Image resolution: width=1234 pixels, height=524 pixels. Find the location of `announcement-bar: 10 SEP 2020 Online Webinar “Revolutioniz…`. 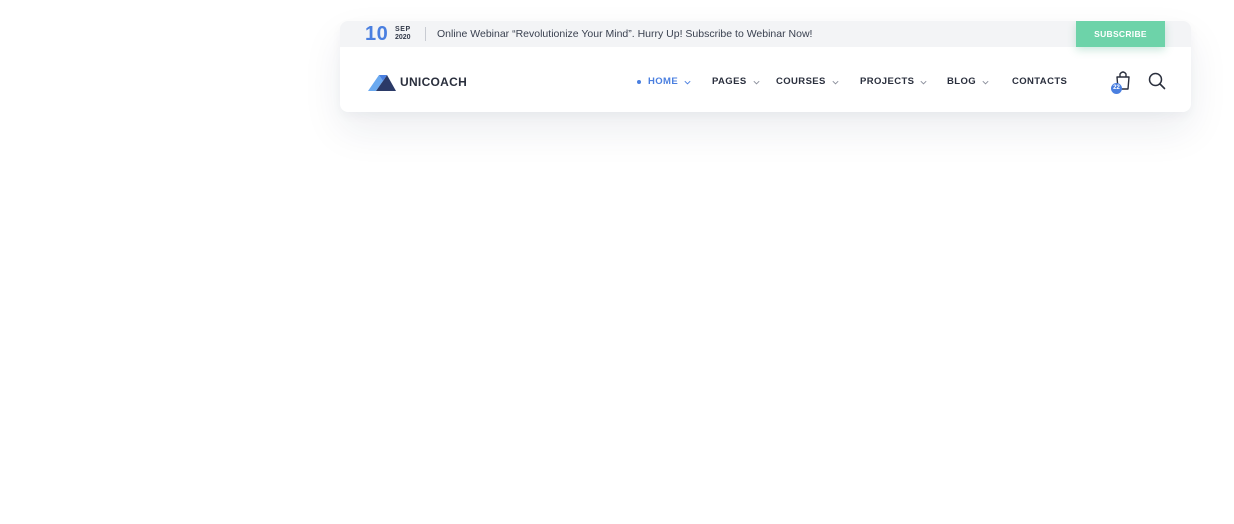

announcement-bar: 10 SEP 2020 Online Webinar “Revolutioniz… is located at coordinates (765, 34).